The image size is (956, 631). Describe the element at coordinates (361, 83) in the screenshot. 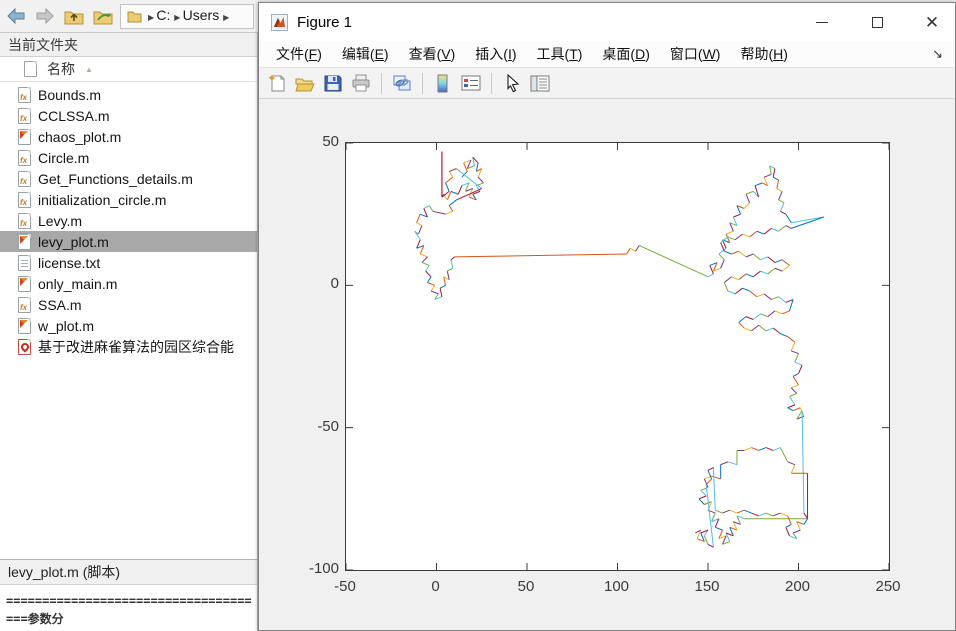

I see `print-figure-button` at that location.